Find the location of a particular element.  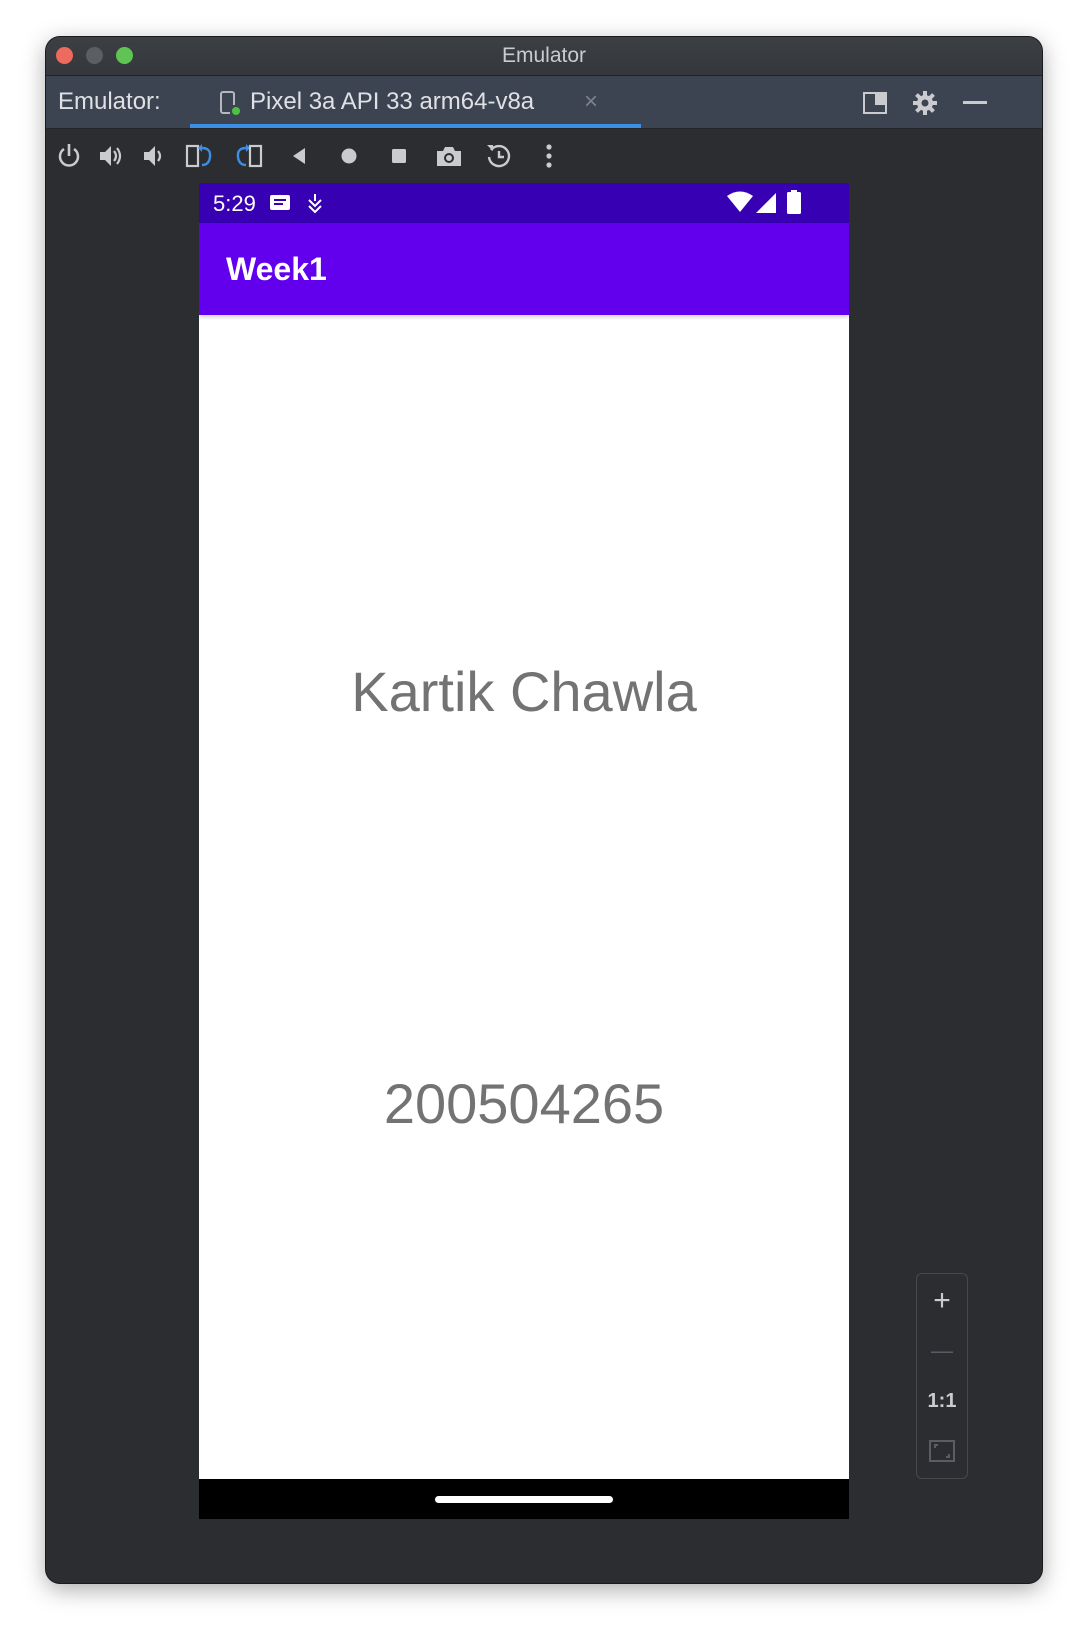

tab-bar: Emulator: Pixel 3a API 33 arm64-v8a × is located at coordinates (544, 102).